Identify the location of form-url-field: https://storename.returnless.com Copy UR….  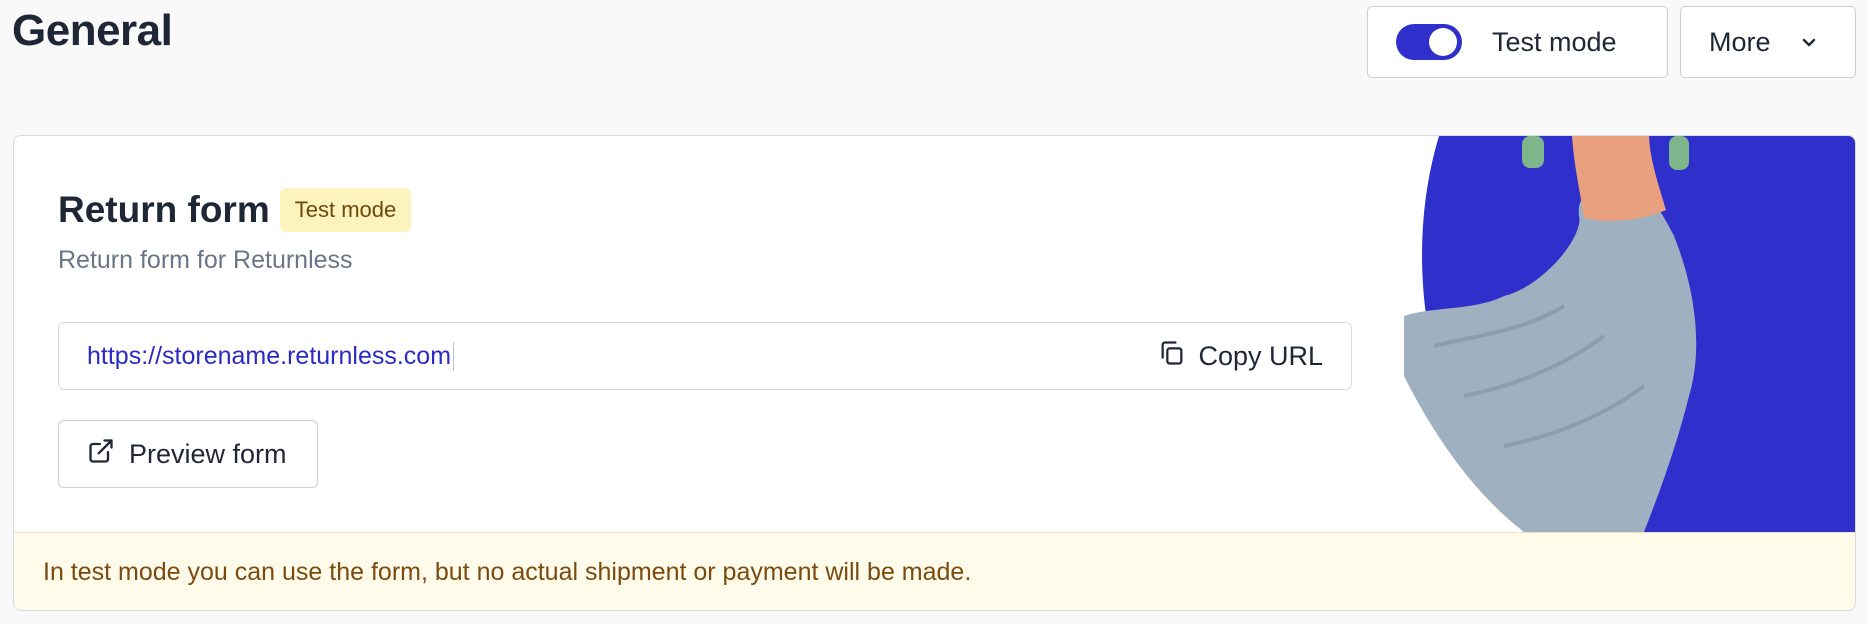
(705, 356).